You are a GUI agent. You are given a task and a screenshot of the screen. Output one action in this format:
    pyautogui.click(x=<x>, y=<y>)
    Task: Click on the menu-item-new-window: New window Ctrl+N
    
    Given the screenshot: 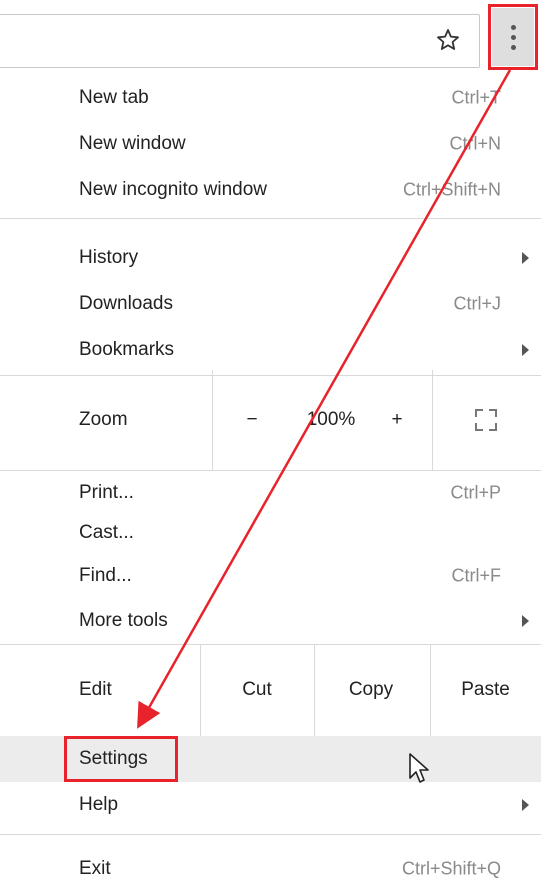 What is the action you would take?
    pyautogui.click(x=270, y=144)
    